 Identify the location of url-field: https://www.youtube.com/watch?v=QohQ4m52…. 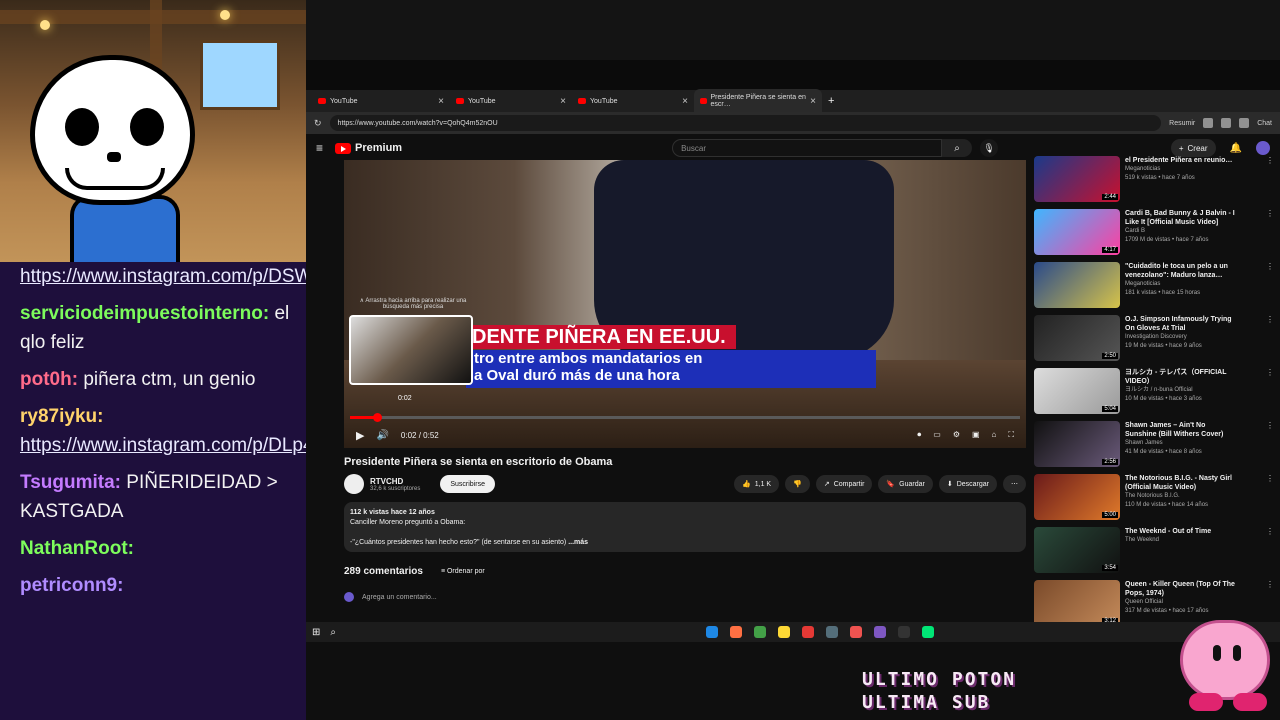
(745, 123).